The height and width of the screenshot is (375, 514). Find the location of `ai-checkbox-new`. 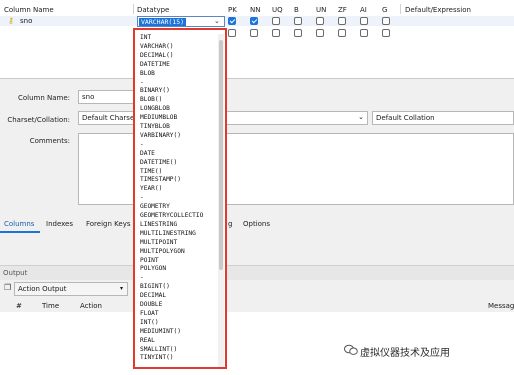

ai-checkbox-new is located at coordinates (364, 33).